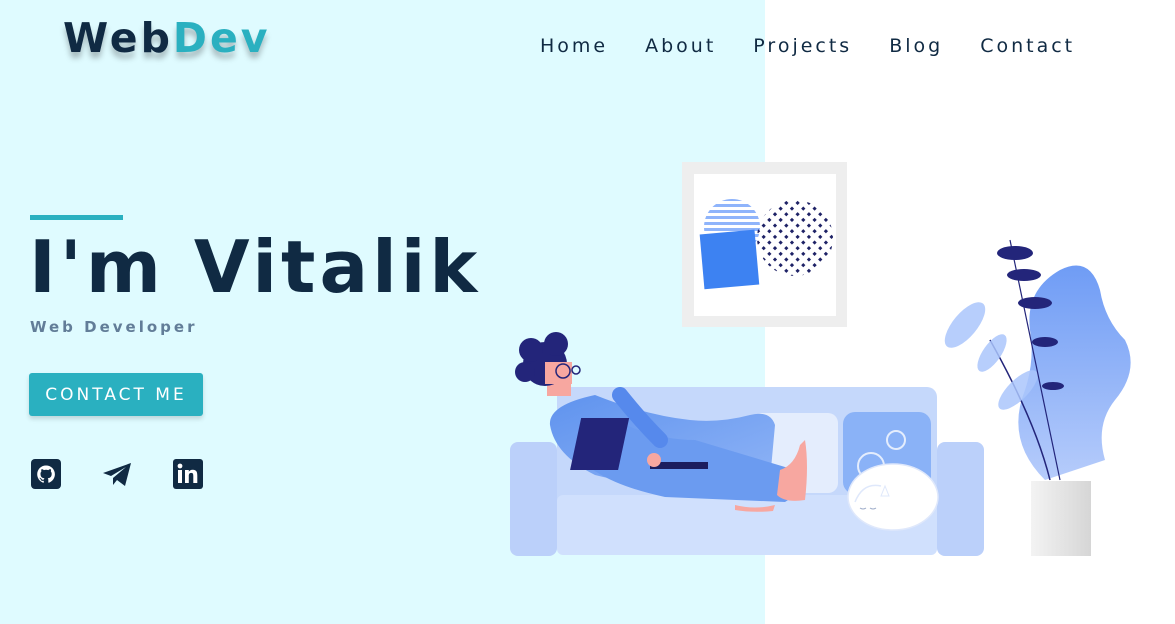 Image resolution: width=1175 pixels, height=624 pixels. Describe the element at coordinates (764, 244) in the screenshot. I see `wall-picture-frame` at that location.